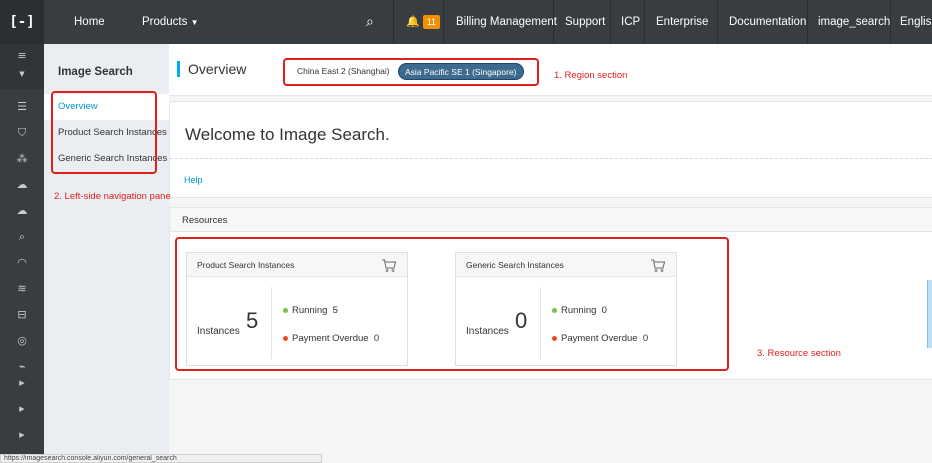  What do you see at coordinates (591, 75) in the screenshot?
I see `region-section-annotation: 1. Region section` at bounding box center [591, 75].